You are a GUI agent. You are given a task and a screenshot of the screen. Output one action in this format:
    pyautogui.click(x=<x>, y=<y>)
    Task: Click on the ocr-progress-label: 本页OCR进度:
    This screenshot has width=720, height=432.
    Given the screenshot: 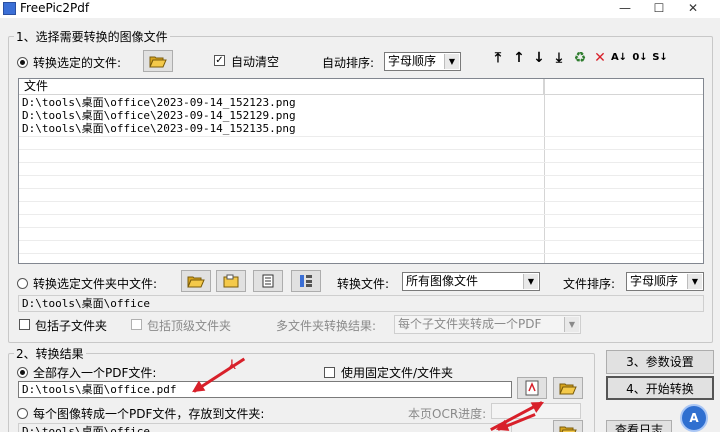 What is the action you would take?
    pyautogui.click(x=447, y=414)
    